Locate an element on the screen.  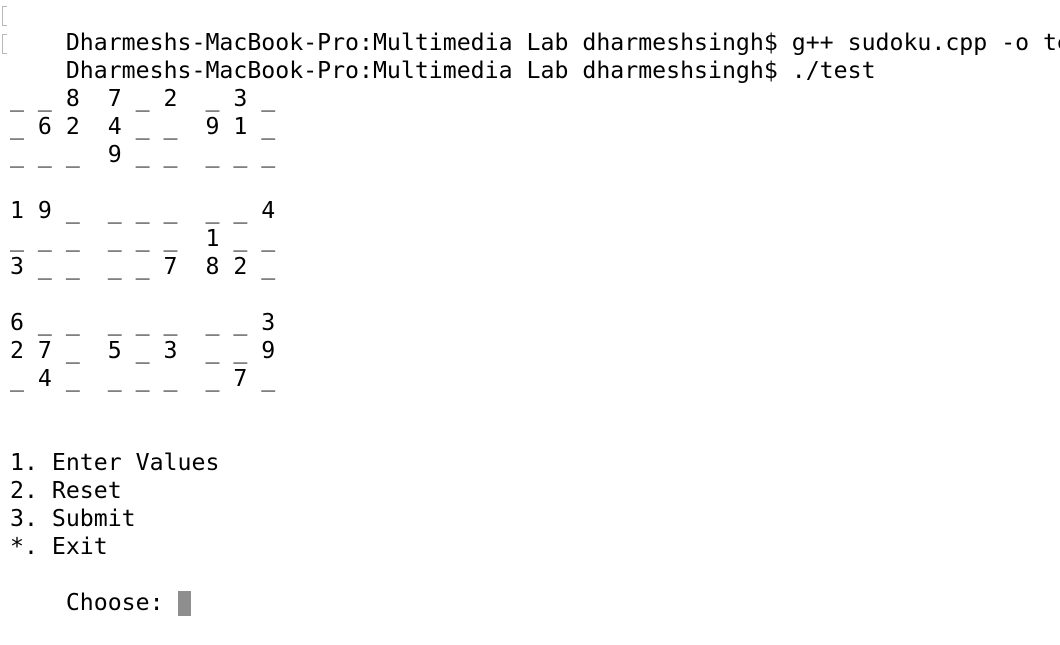
sudoku-row-7: 6 _ _ _ _ _ _ _ 3 is located at coordinates (143, 322).